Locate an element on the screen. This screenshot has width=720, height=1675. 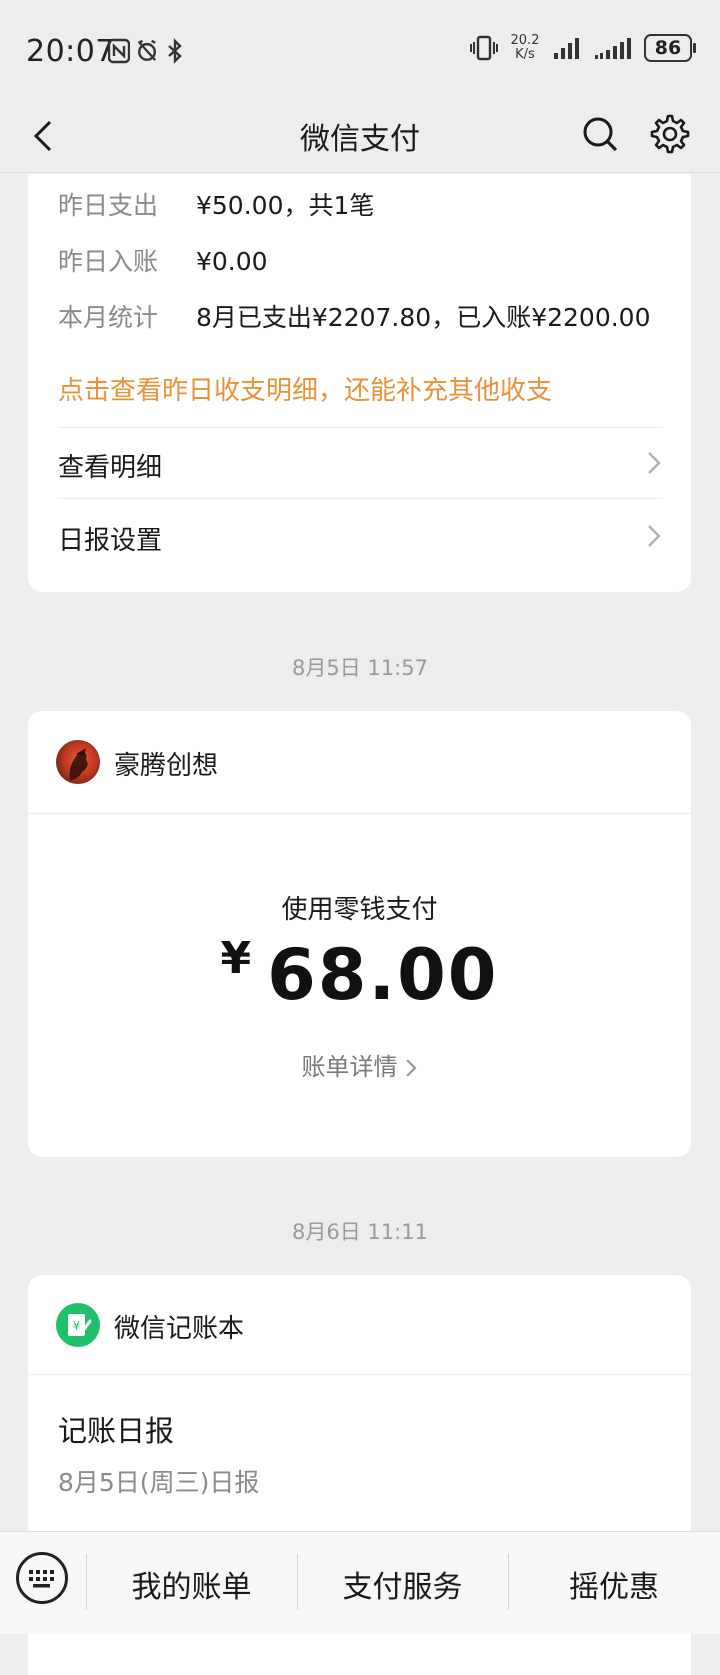
monthly-stats-row: 本月统计 8月已支出¥2207.80，已入账¥2200.00 is located at coordinates (354, 316).